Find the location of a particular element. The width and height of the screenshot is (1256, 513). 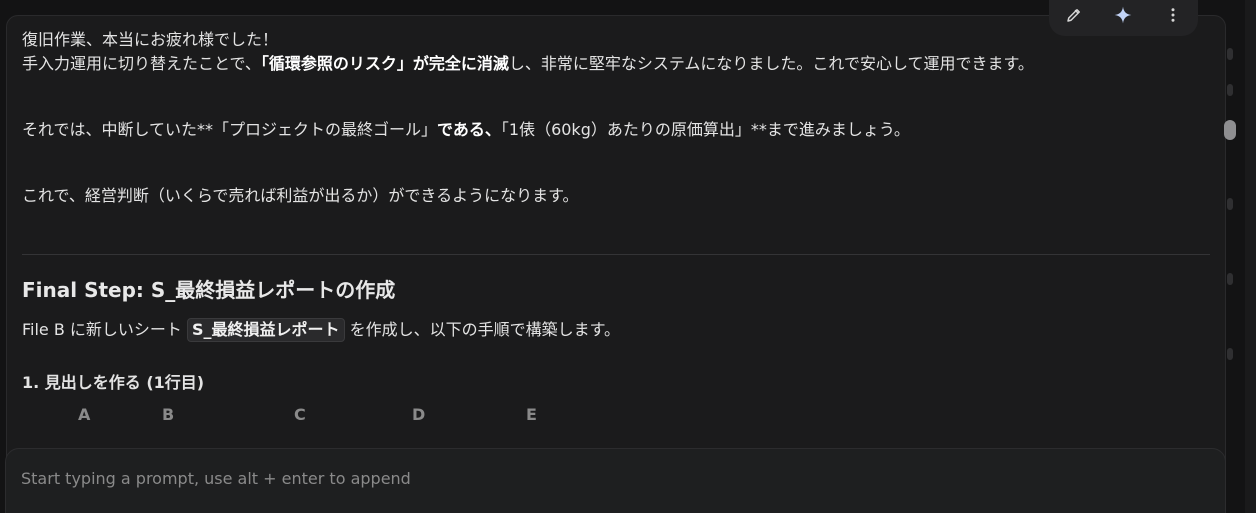

column-letter-a: A is located at coordinates (84, 414).